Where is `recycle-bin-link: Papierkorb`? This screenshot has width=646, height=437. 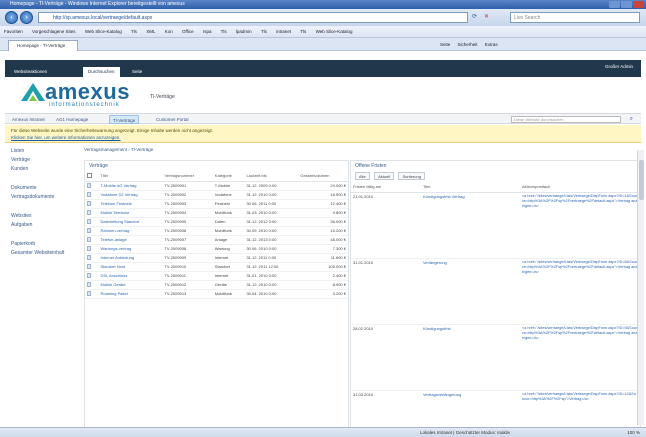 recycle-bin-link: Papierkorb is located at coordinates (40, 244).